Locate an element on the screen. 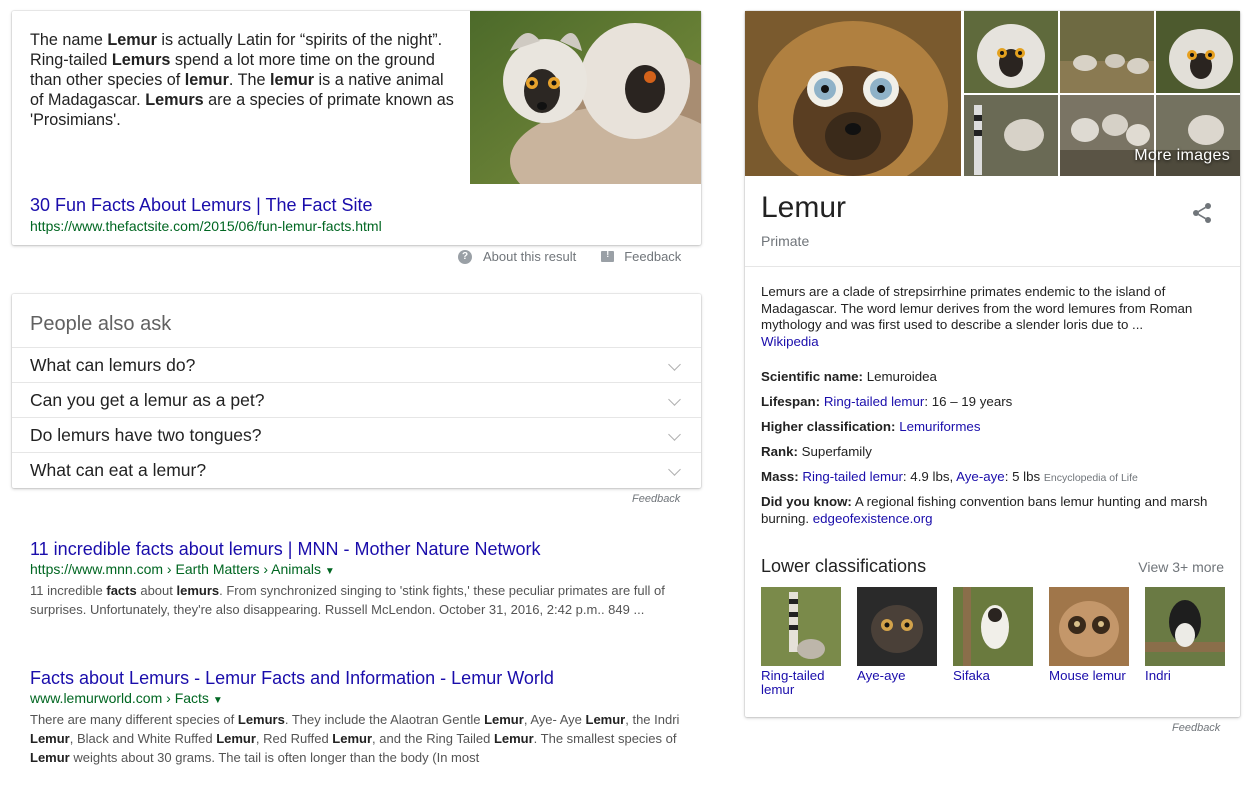  text-run: about is located at coordinates (156, 590).